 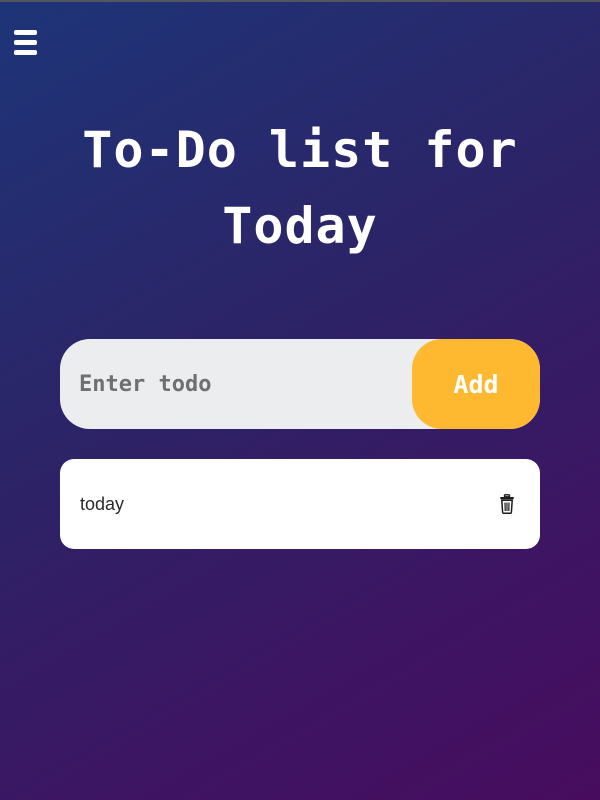 I want to click on delete-button, so click(x=511, y=504).